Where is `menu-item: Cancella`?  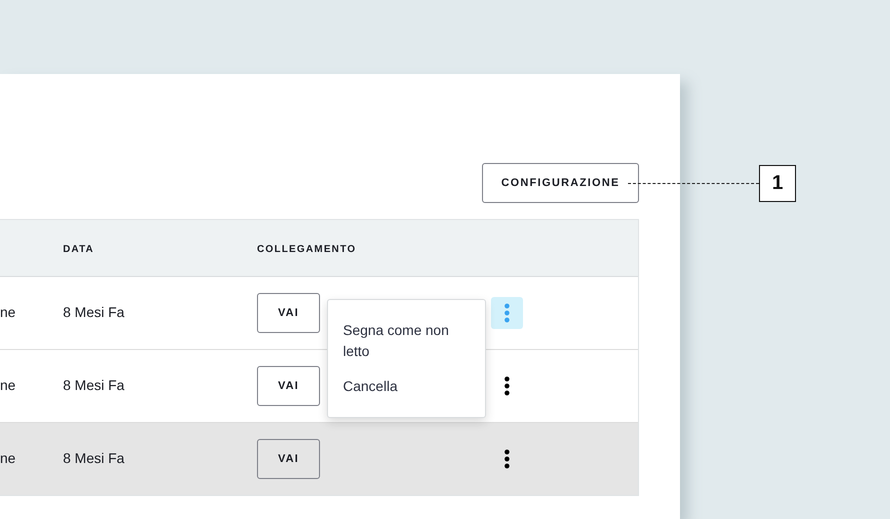
menu-item: Cancella is located at coordinates (406, 387).